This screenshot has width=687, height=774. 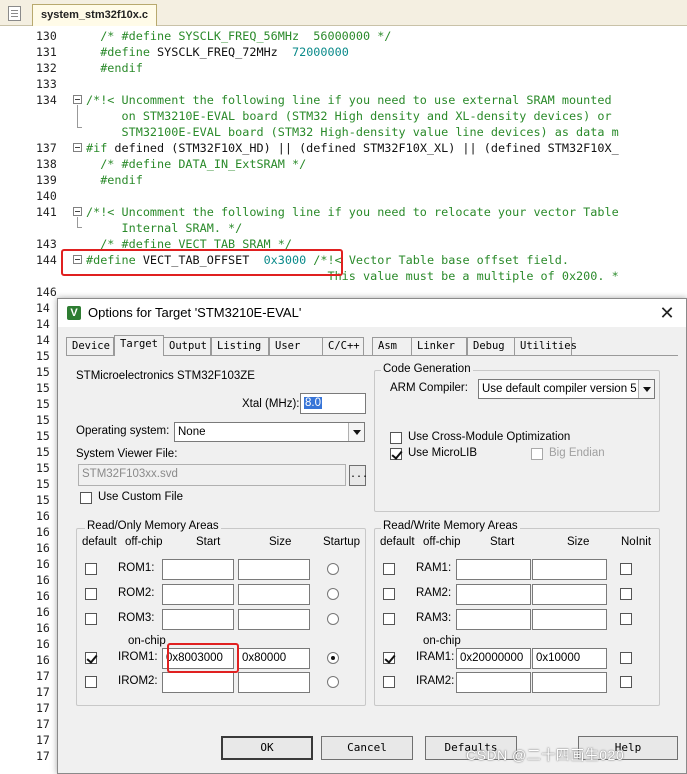 What do you see at coordinates (491, 346) in the screenshot?
I see `tab-debug: Debug` at bounding box center [491, 346].